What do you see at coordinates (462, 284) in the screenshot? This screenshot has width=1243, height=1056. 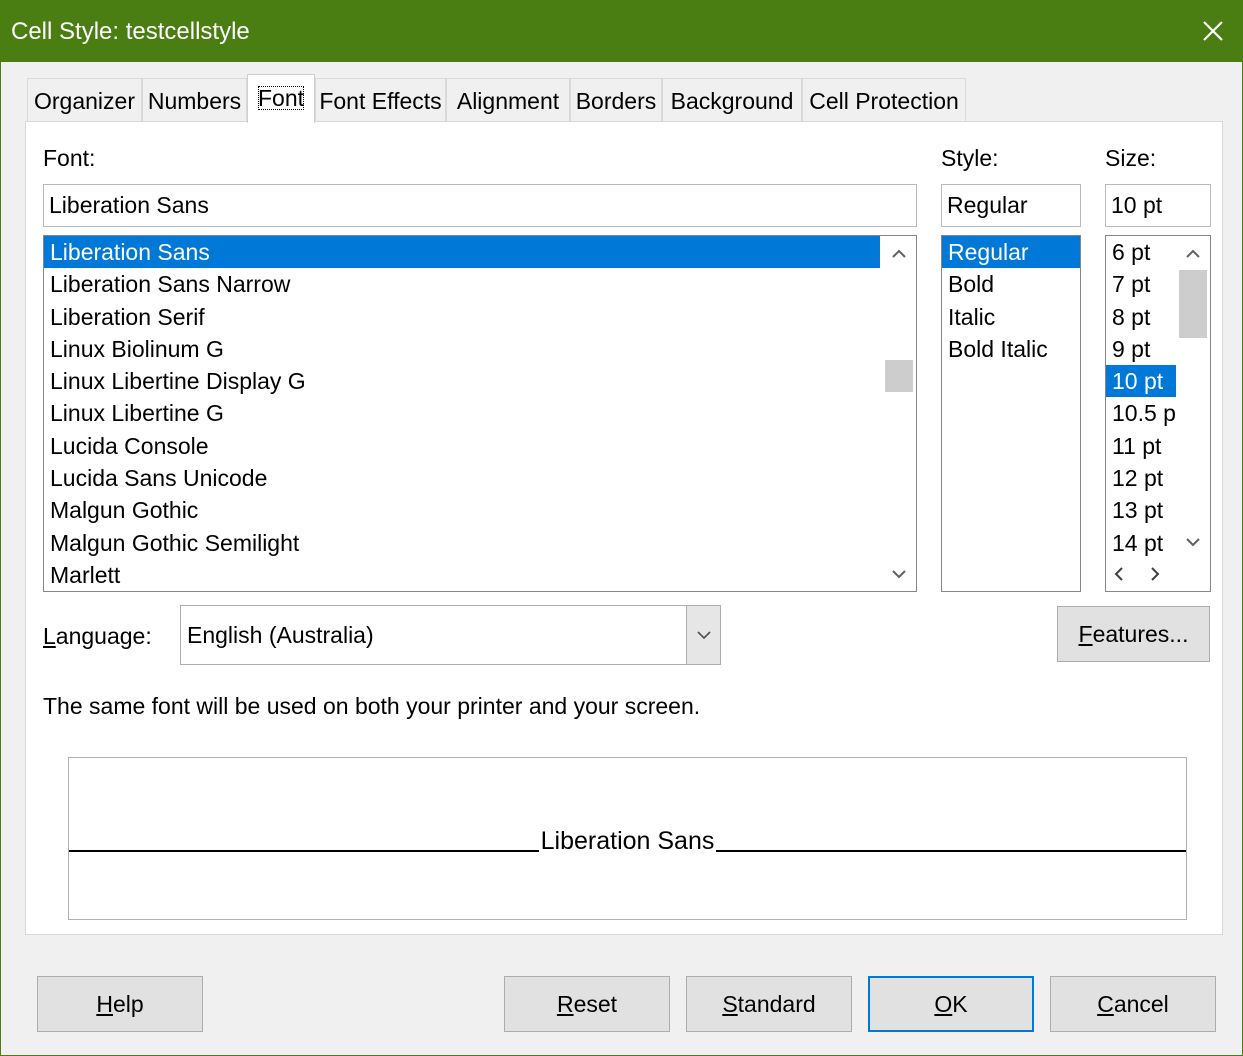 I see `font-list-item: Liberation Sans Narrow` at bounding box center [462, 284].